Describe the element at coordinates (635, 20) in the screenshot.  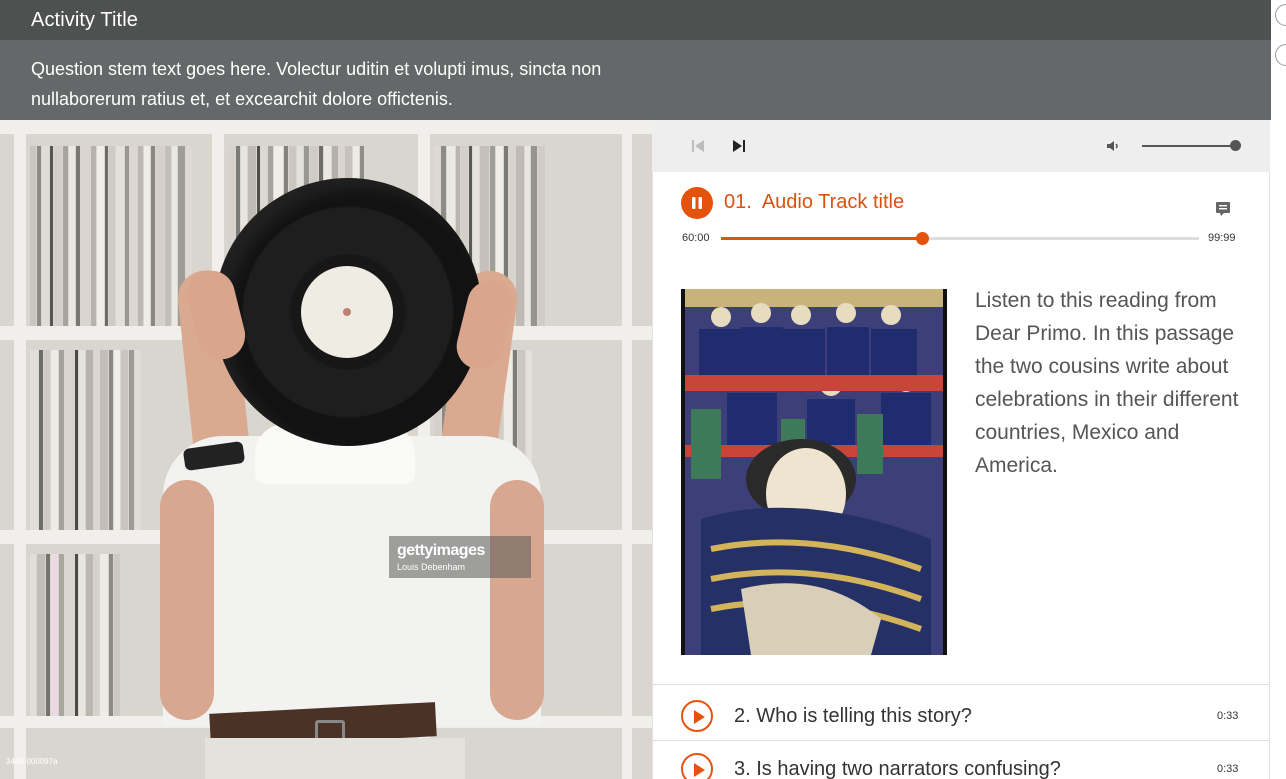
I see `activity-title-bar: Activity Title` at that location.